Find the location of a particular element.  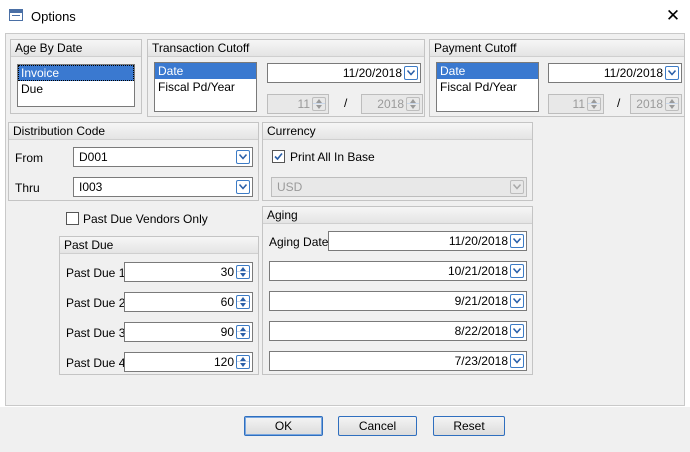

past-due-2-label: Past Due 2 is located at coordinates (96, 303).